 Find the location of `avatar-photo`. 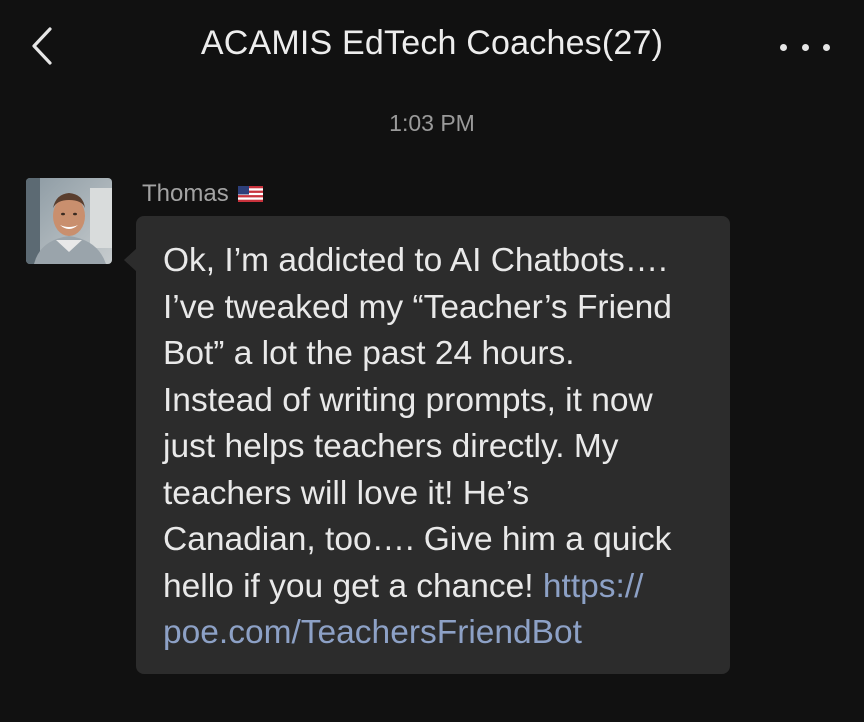

avatar-photo is located at coordinates (69, 221).